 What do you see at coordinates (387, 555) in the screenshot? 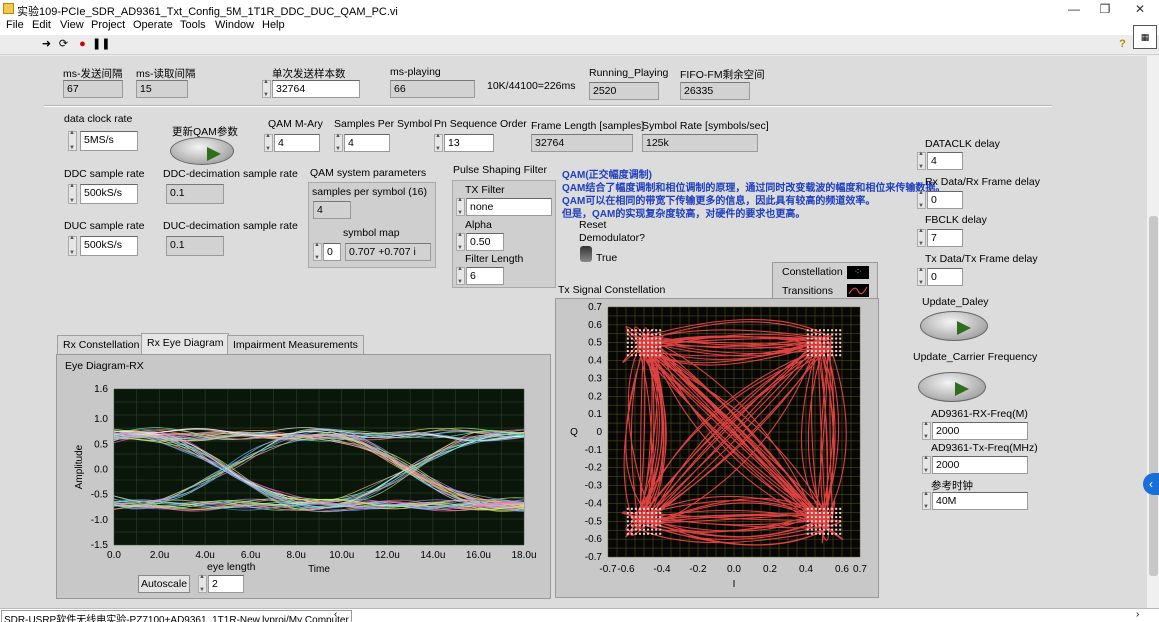
I see `eye-xtick-label: 12.0u` at bounding box center [387, 555].